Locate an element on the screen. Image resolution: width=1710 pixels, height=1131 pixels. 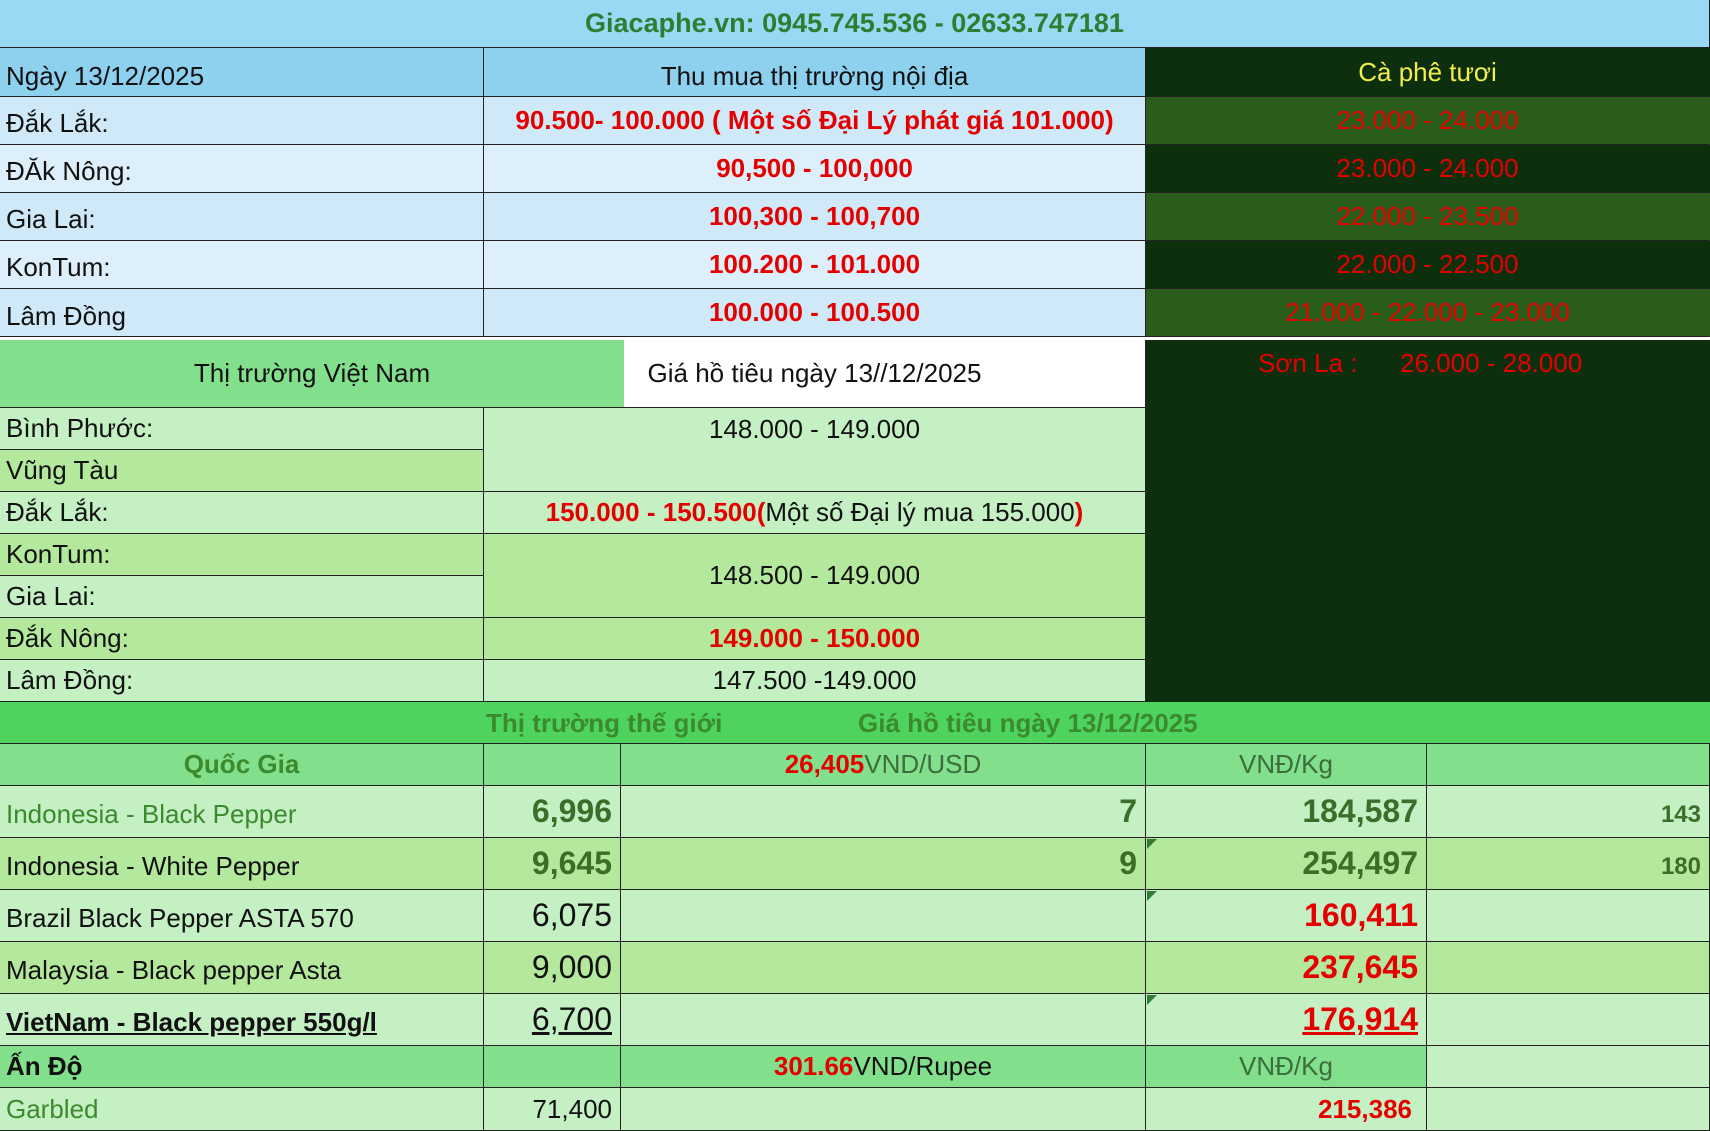
pepper-vn-region: Gia Lai: is located at coordinates (242, 597).